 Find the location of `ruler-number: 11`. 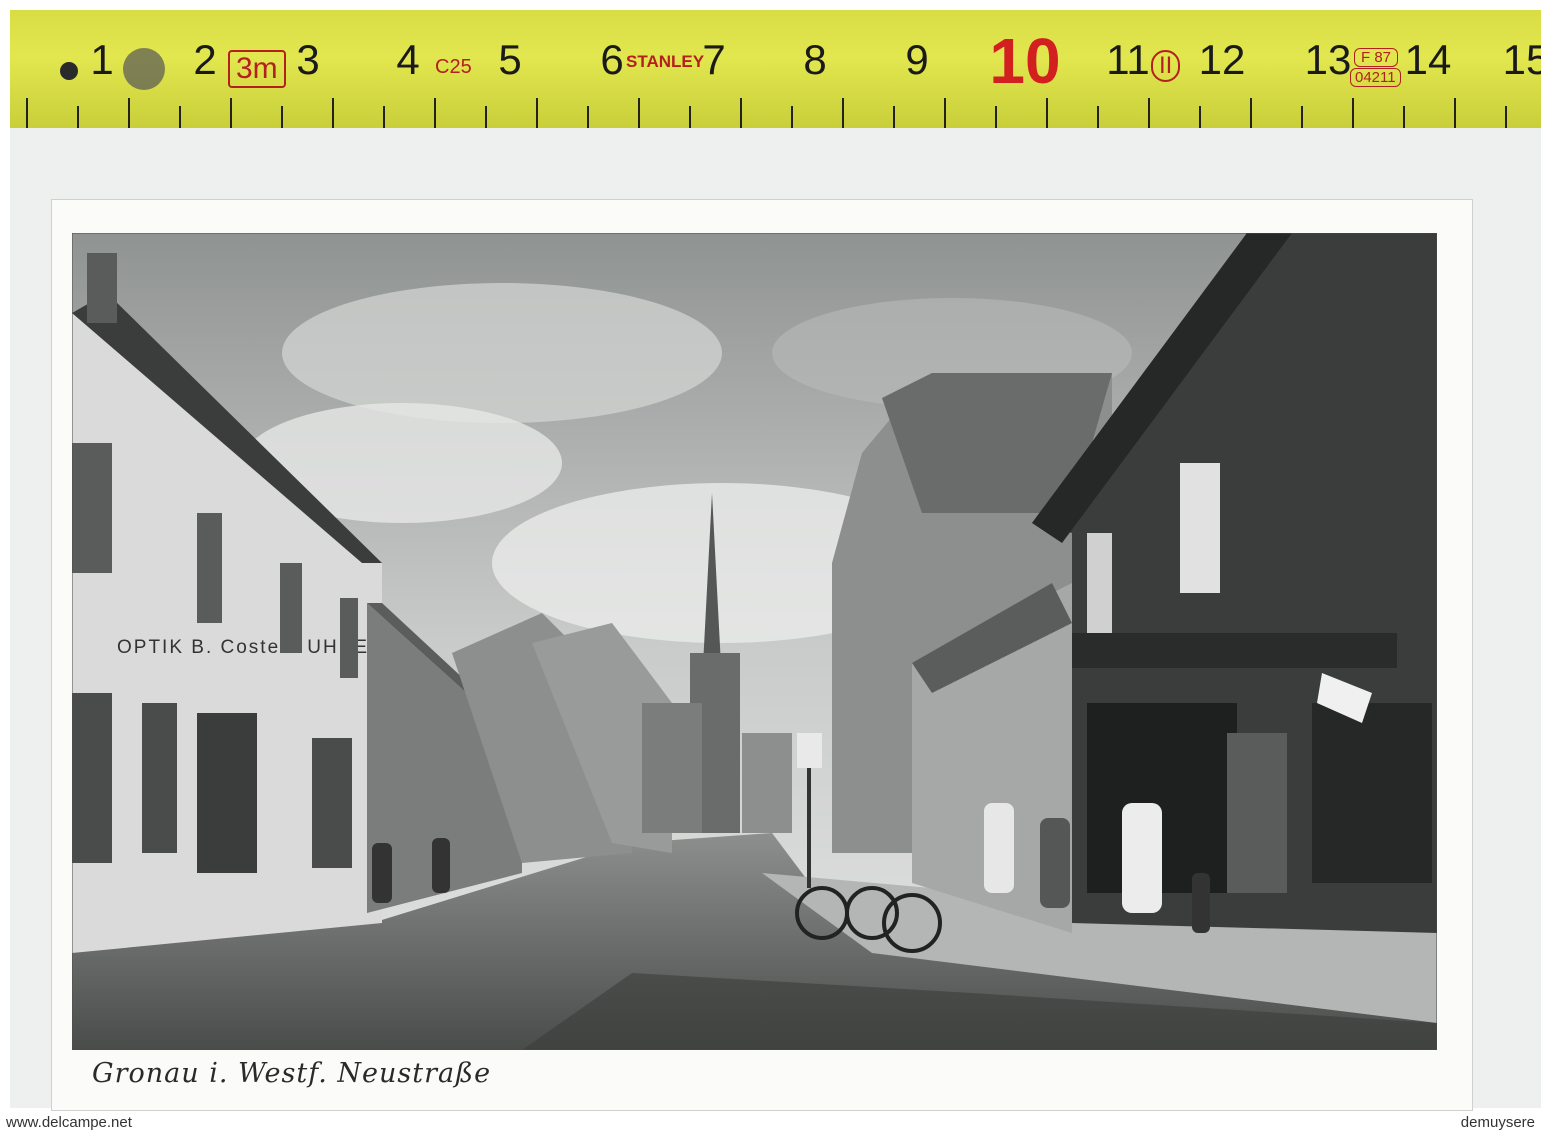

ruler-number: 11 is located at coordinates (1128, 59).